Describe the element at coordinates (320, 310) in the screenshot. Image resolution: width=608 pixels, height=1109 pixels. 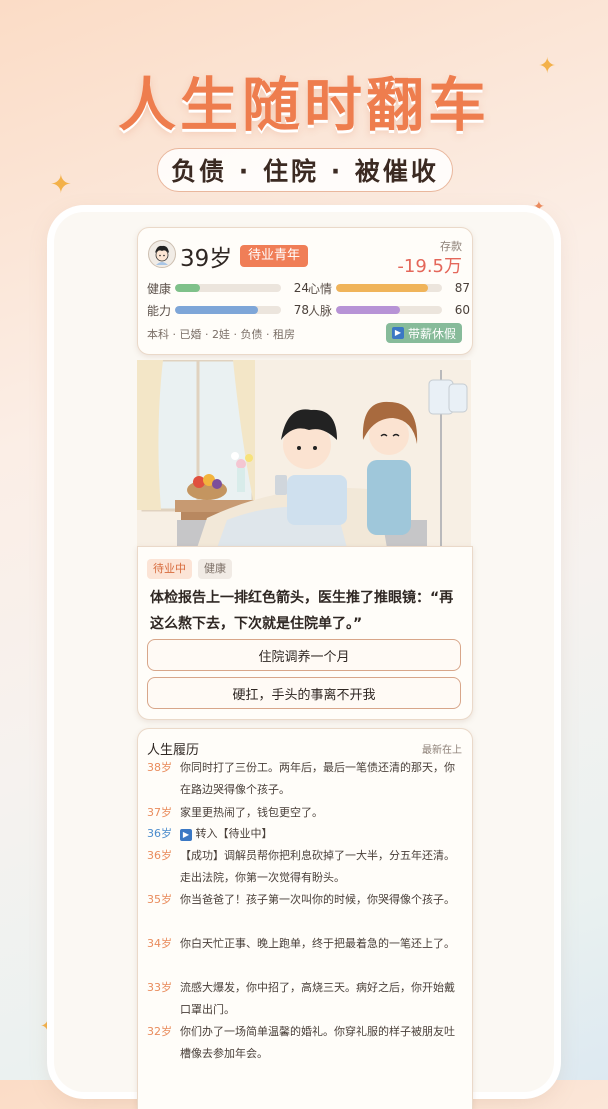
I see `stat-label: 人脉` at that location.